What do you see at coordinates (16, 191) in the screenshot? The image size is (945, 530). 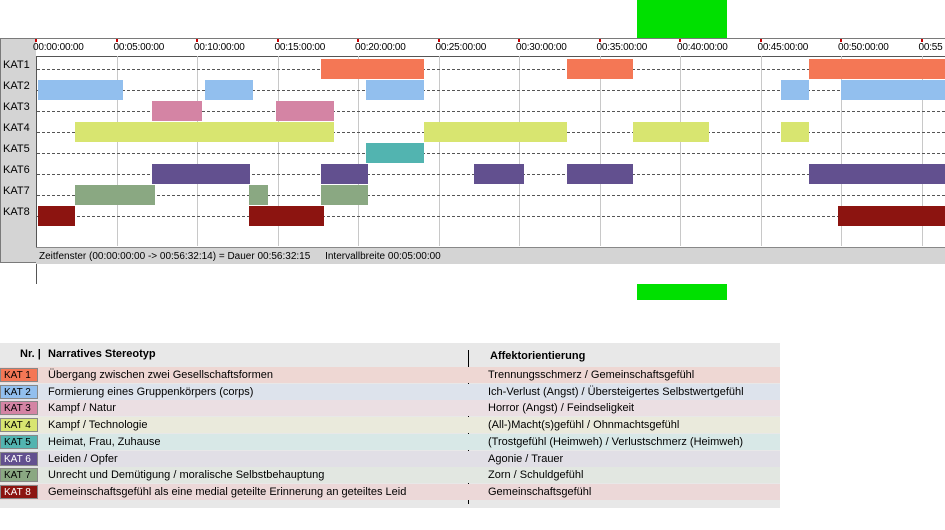 I see `row-label-kat7: KAT7` at bounding box center [16, 191].